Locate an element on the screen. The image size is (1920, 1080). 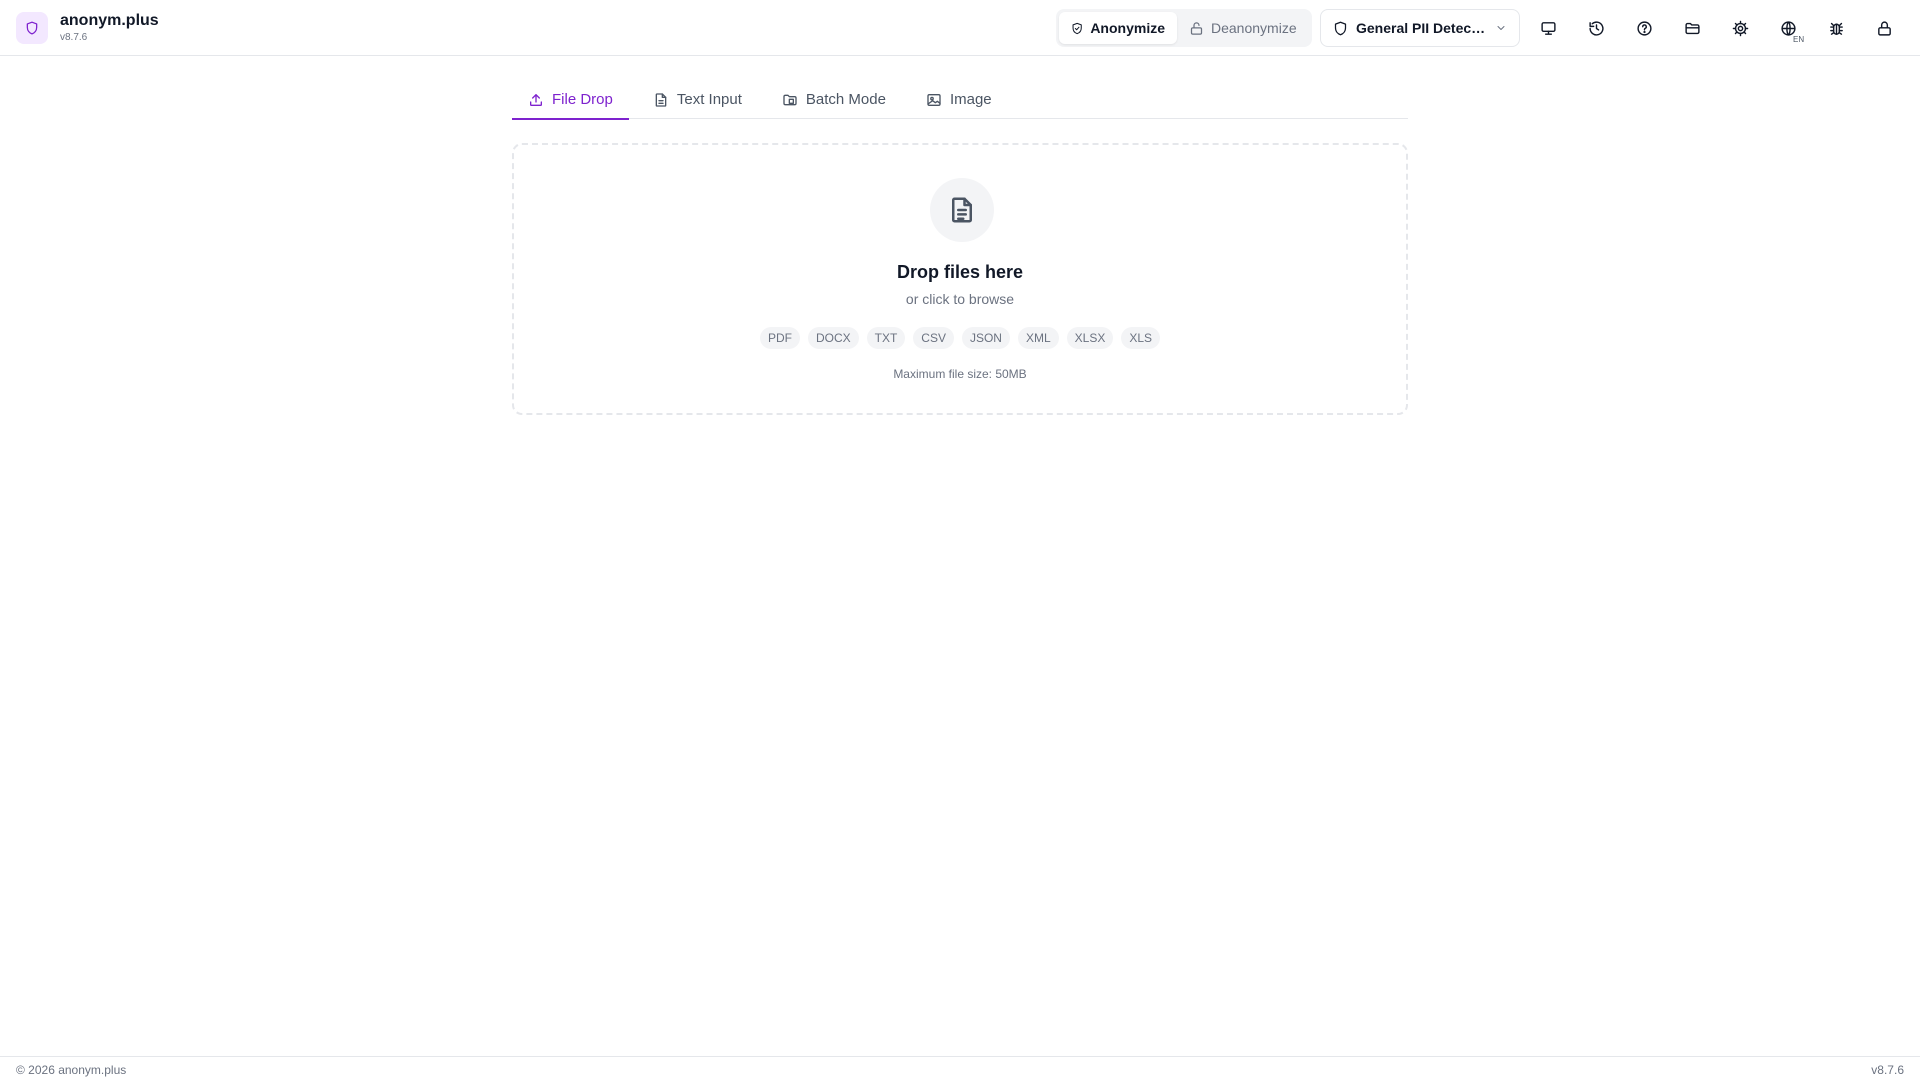
lock-icon is located at coordinates (1884, 28).